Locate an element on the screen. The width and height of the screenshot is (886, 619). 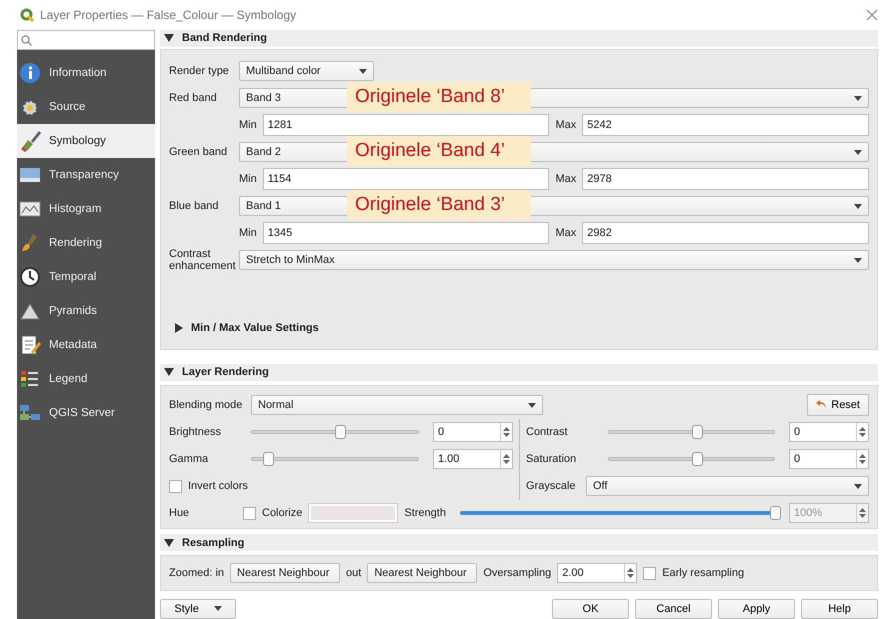
sidebar-item: QGIS Server is located at coordinates (86, 413).